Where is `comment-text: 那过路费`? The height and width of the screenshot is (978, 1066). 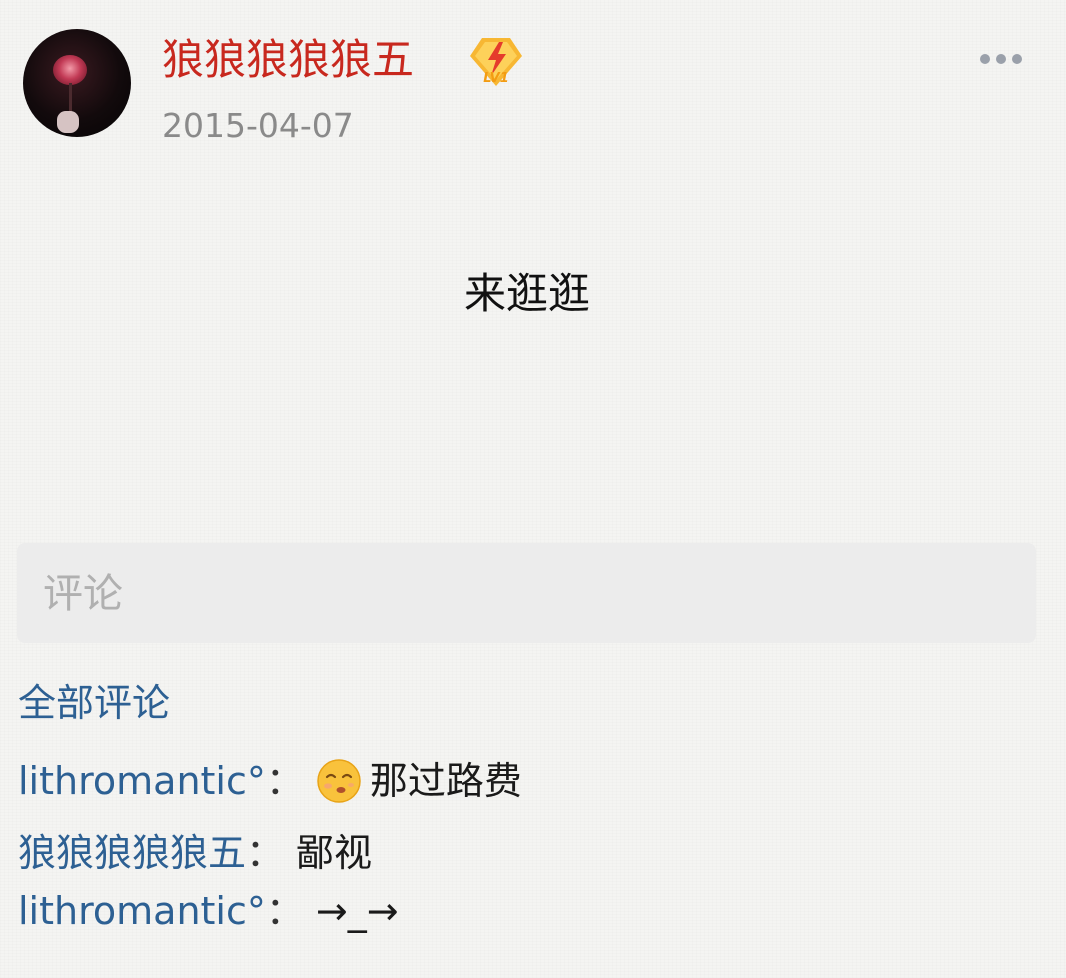
comment-text: 那过路费 is located at coordinates (445, 781).